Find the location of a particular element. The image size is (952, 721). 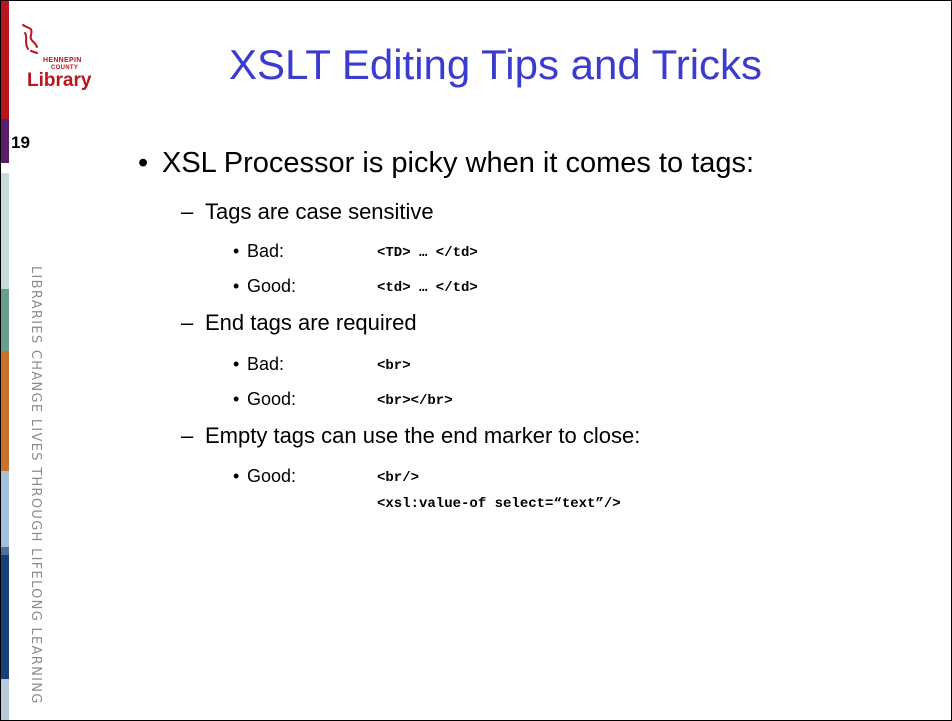

section-heading-text: Tags are case sensitive is located at coordinates (319, 211).